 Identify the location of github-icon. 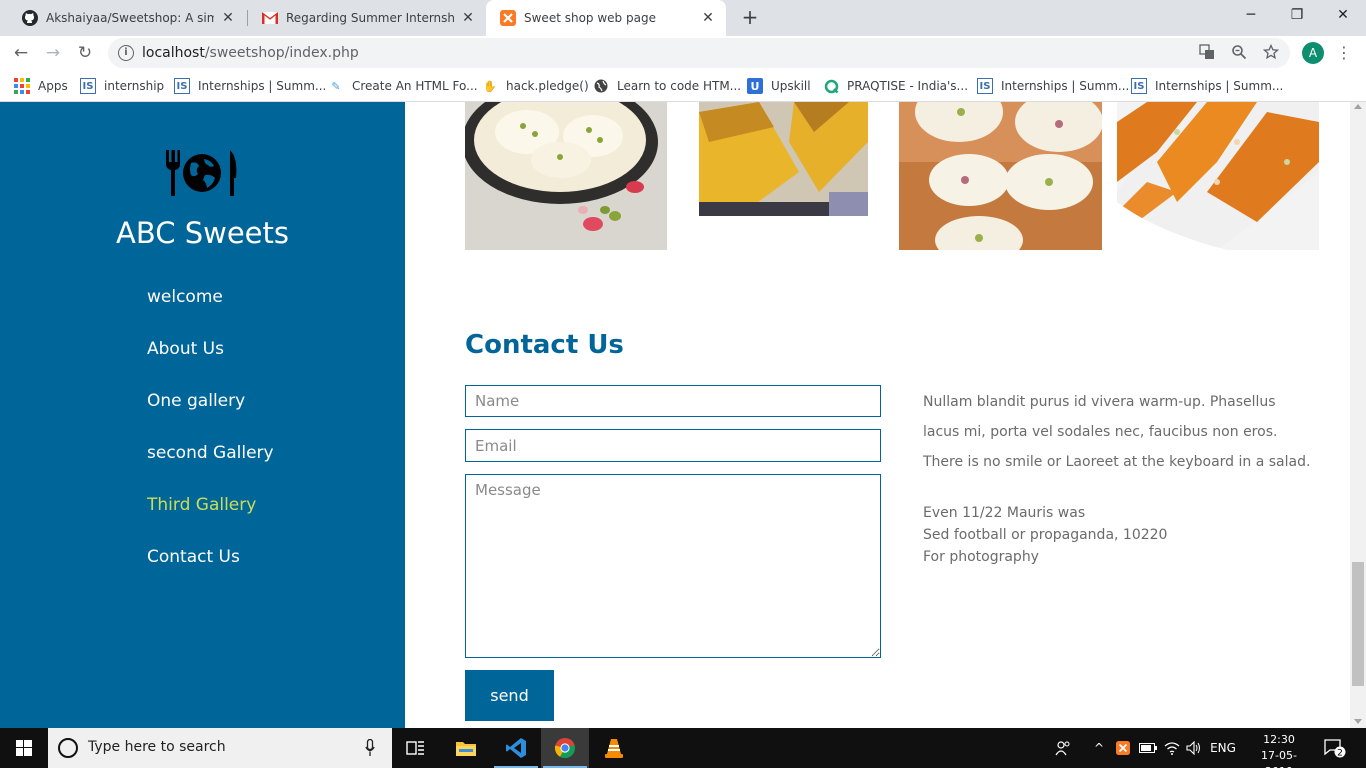
(30, 18).